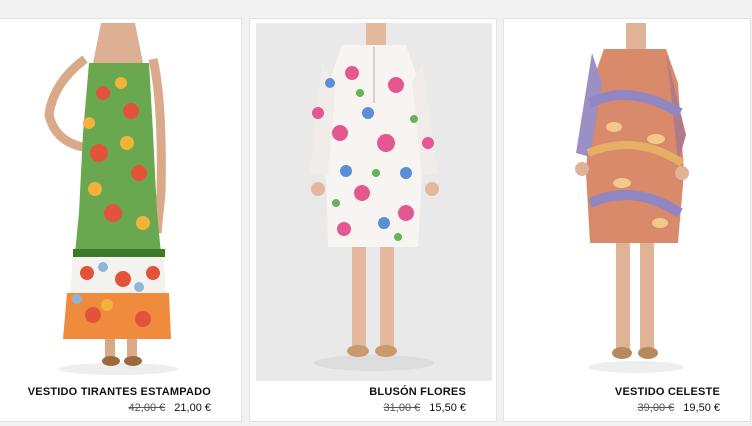  I want to click on product-prices: 31,00 € 15,50 €, so click(417, 408).